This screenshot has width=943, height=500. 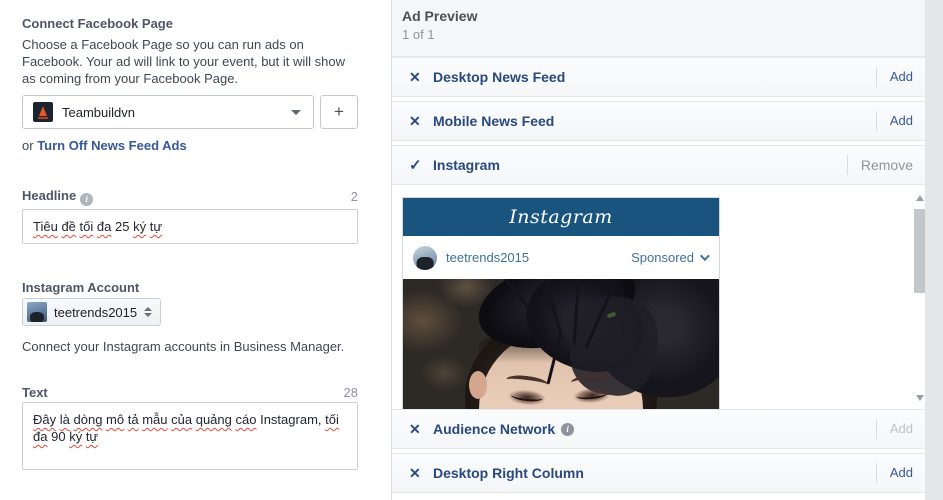 What do you see at coordinates (98, 112) in the screenshot?
I see `selected-page-name: Teambuildvn` at bounding box center [98, 112].